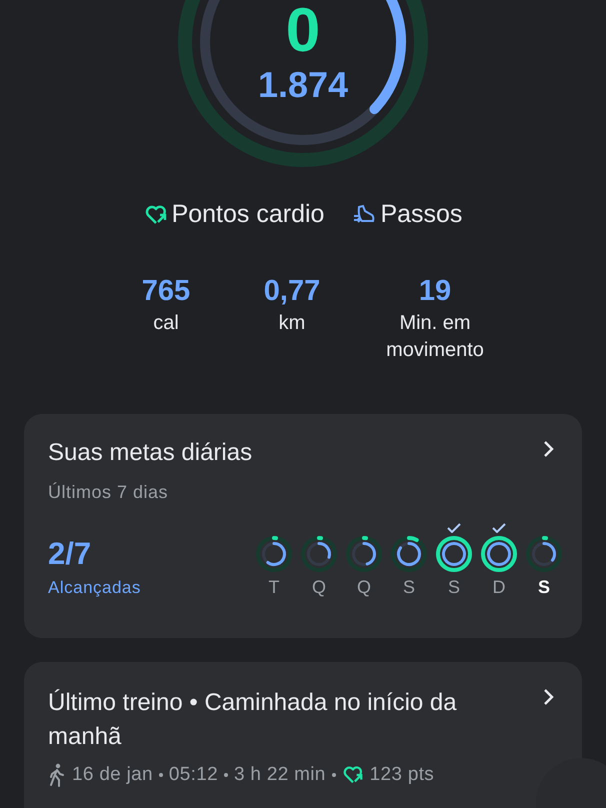 The height and width of the screenshot is (808, 606). I want to click on workout-date: 16 de jan, so click(112, 775).